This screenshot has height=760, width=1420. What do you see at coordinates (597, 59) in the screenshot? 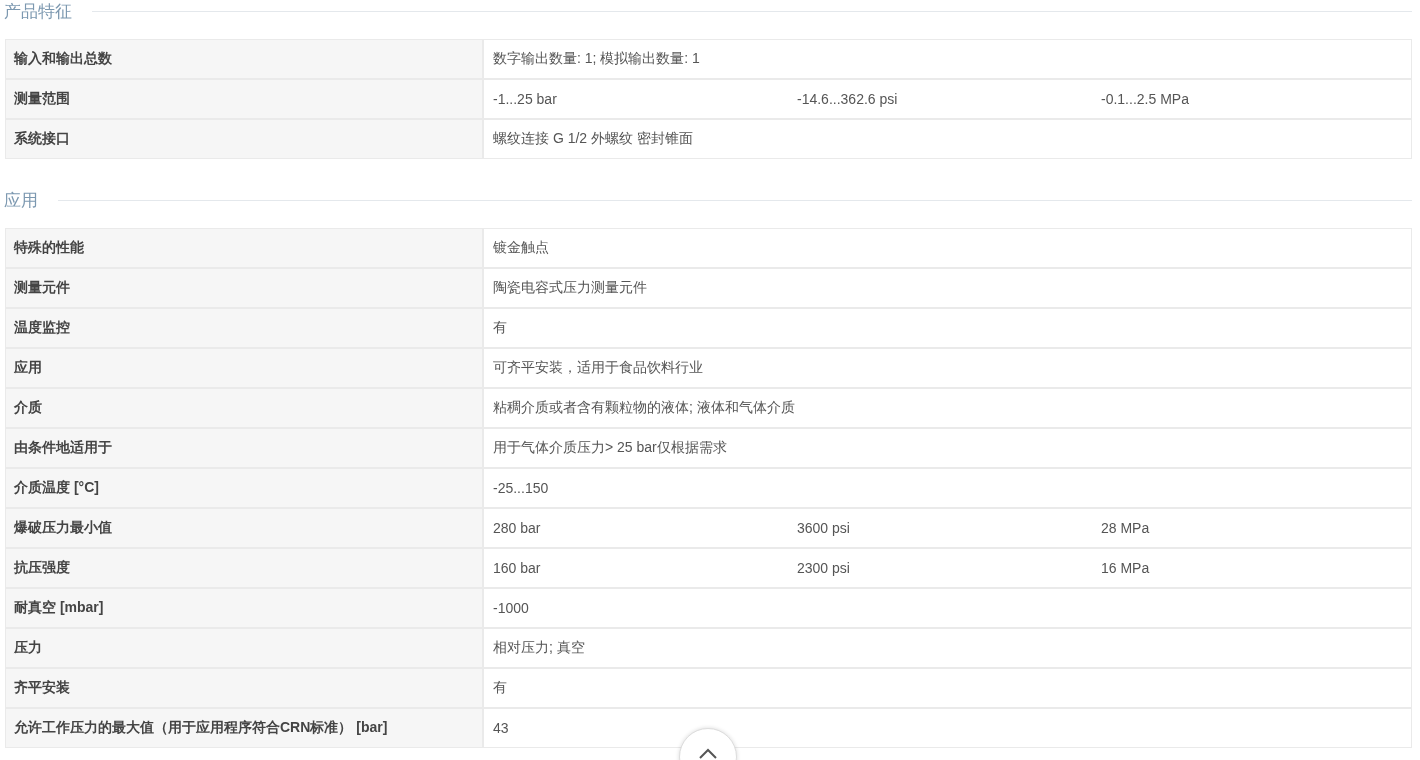
I see `spec-value: 数字输出数量: 1; 模拟输出数量: 1` at bounding box center [597, 59].